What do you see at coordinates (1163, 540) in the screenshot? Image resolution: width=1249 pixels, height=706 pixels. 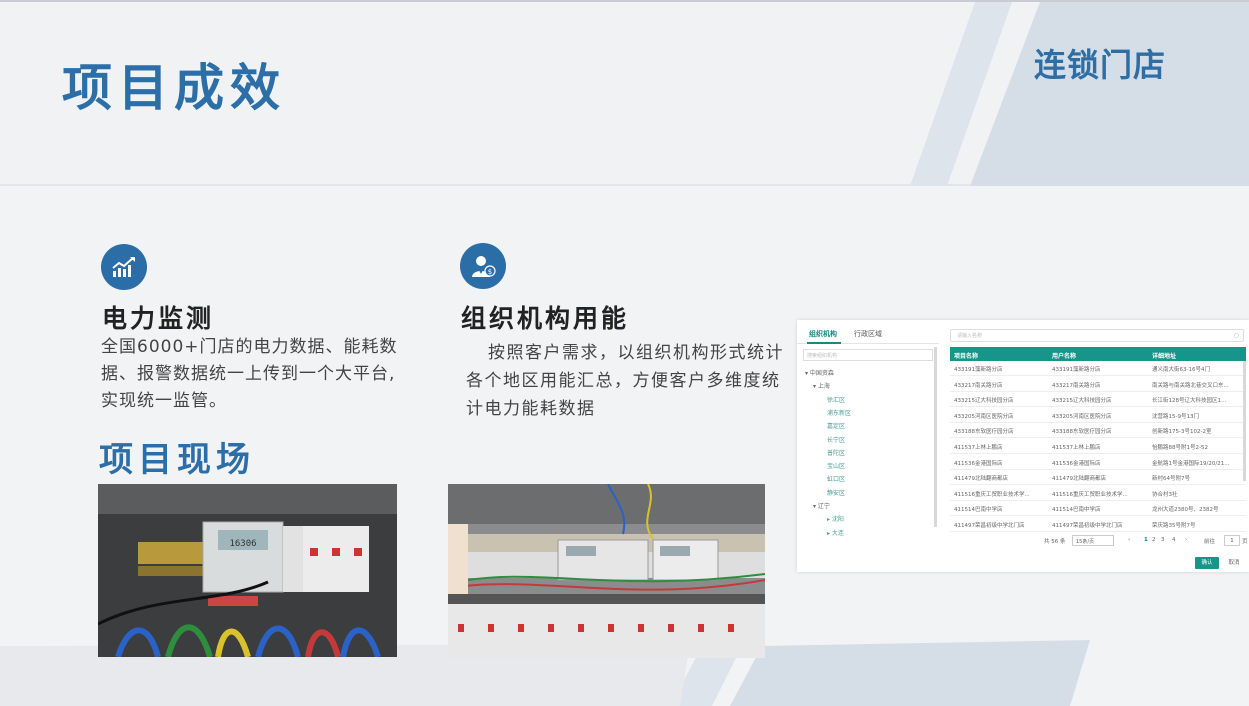 I see `page-number: 3` at bounding box center [1163, 540].